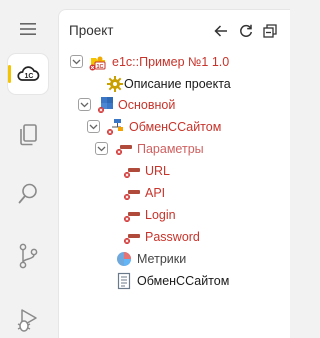 The width and height of the screenshot is (320, 338). I want to click on explorer-button, so click(27, 135).